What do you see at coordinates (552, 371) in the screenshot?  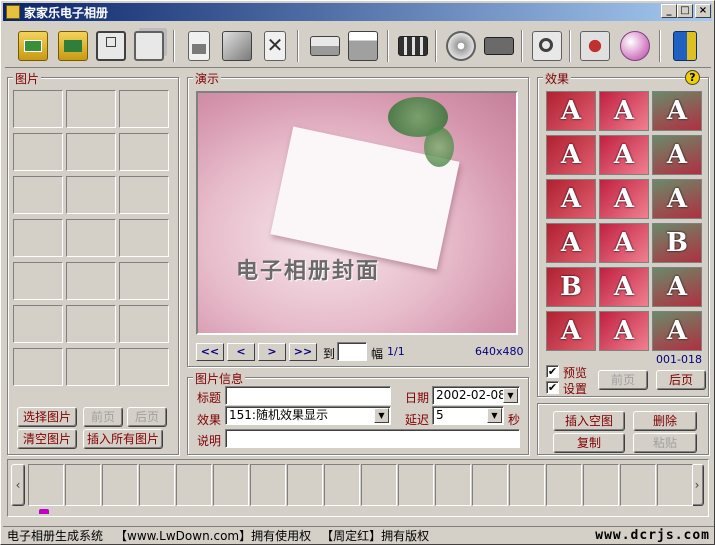 I see `preview-checkbox: ✔` at bounding box center [552, 371].